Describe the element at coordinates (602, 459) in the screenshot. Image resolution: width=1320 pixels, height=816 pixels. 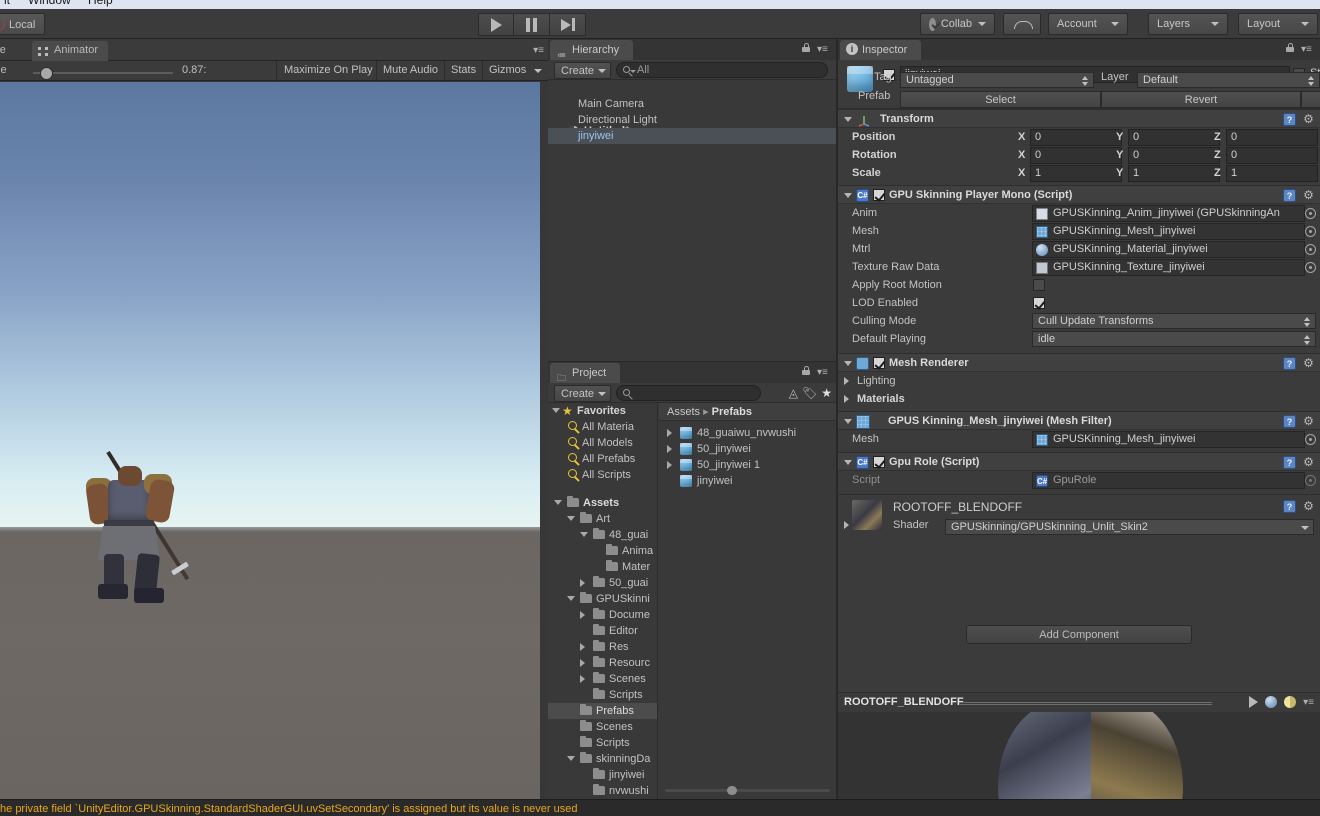
I see `favorite-all-prefabs: All Prefabs` at that location.